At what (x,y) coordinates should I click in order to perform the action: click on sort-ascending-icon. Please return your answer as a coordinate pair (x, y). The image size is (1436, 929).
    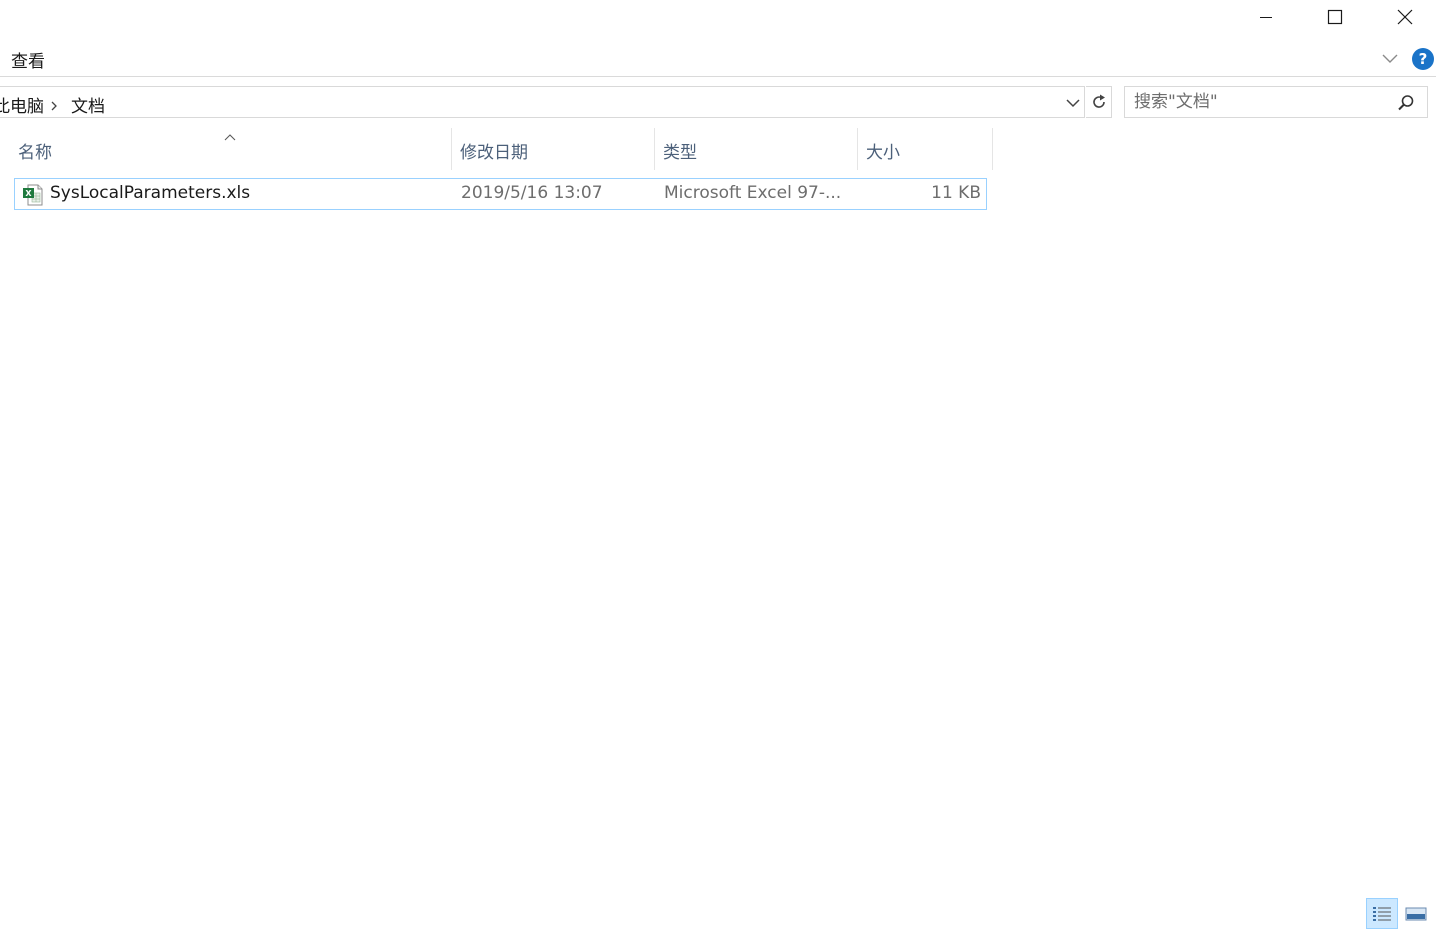
    Looking at the image, I should click on (230, 137).